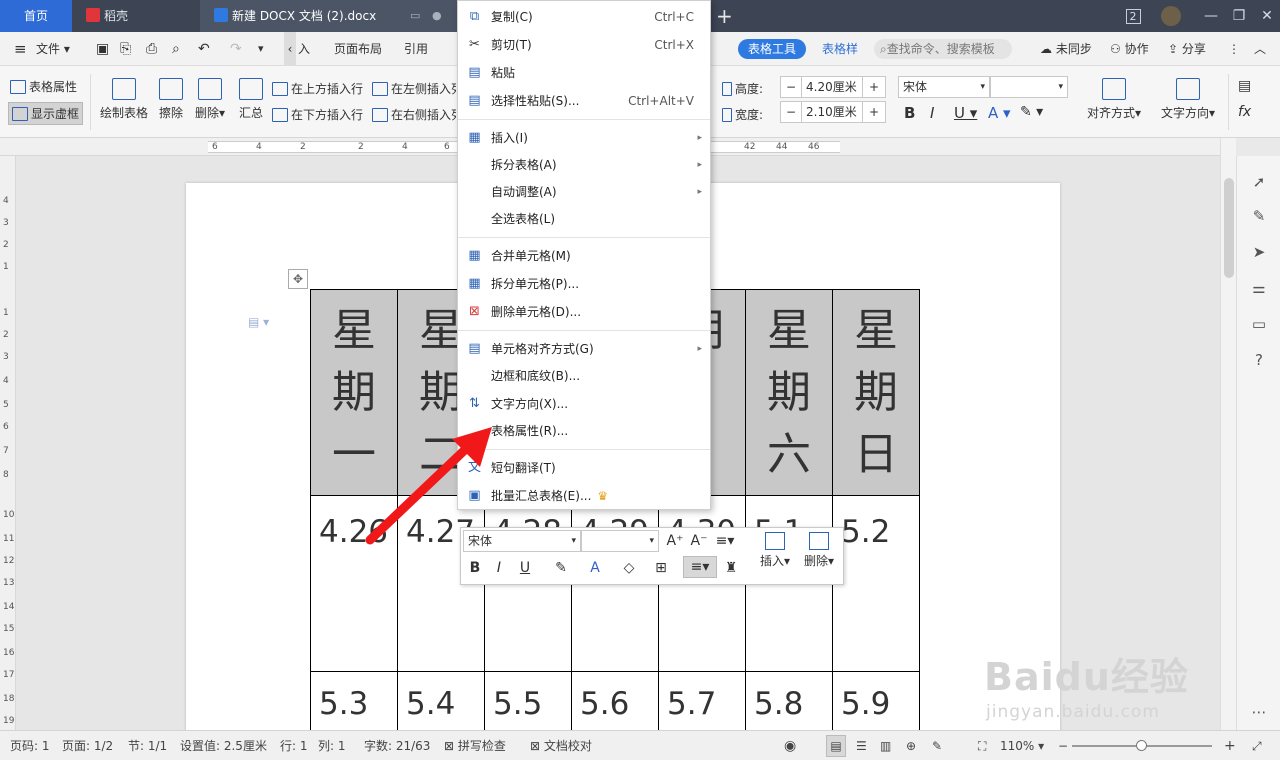 The height and width of the screenshot is (760, 1280). What do you see at coordinates (298, 279) in the screenshot?
I see `table-move-handle: ✥` at bounding box center [298, 279].